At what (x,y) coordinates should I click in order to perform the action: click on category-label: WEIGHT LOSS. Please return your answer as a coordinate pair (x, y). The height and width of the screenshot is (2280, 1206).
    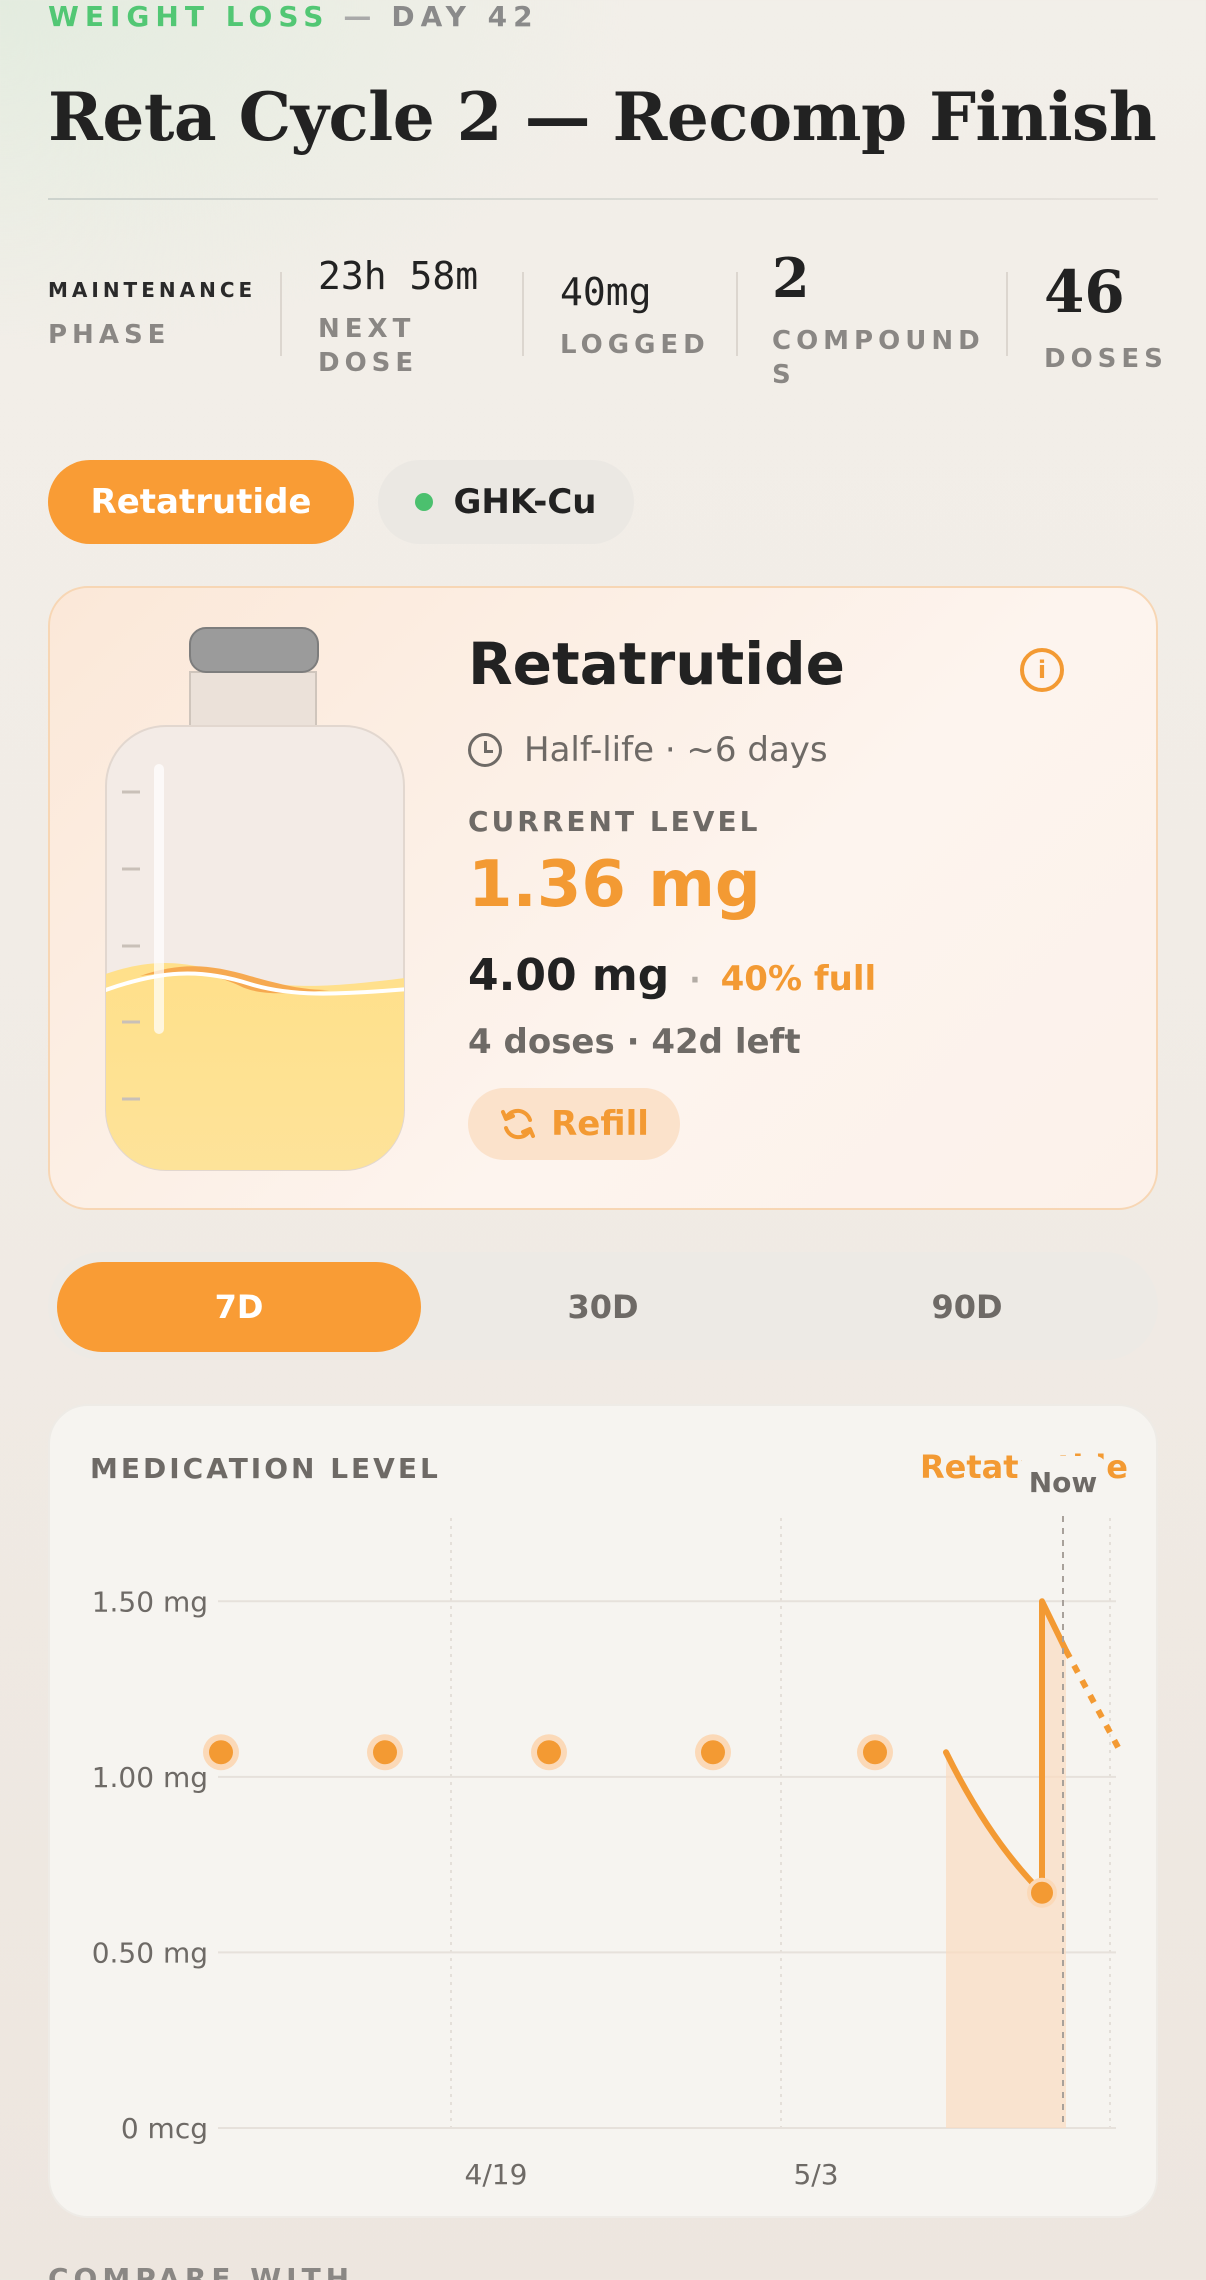
    Looking at the image, I should click on (189, 16).